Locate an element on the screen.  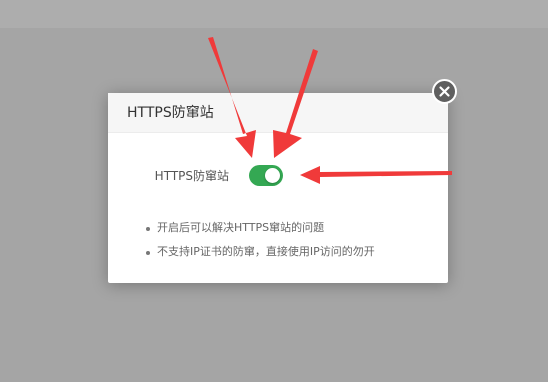
tip-item: 开启后可以解决HTTPS窜站的问题 is located at coordinates (255, 232).